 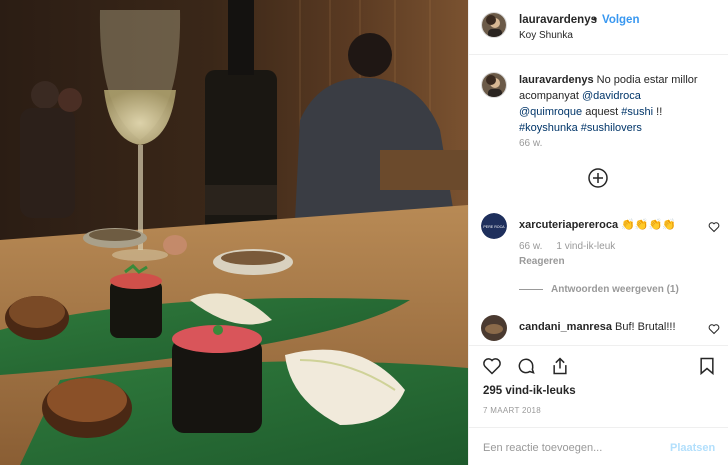 I want to click on hashtag-link: #sushilovers, so click(x=611, y=128).